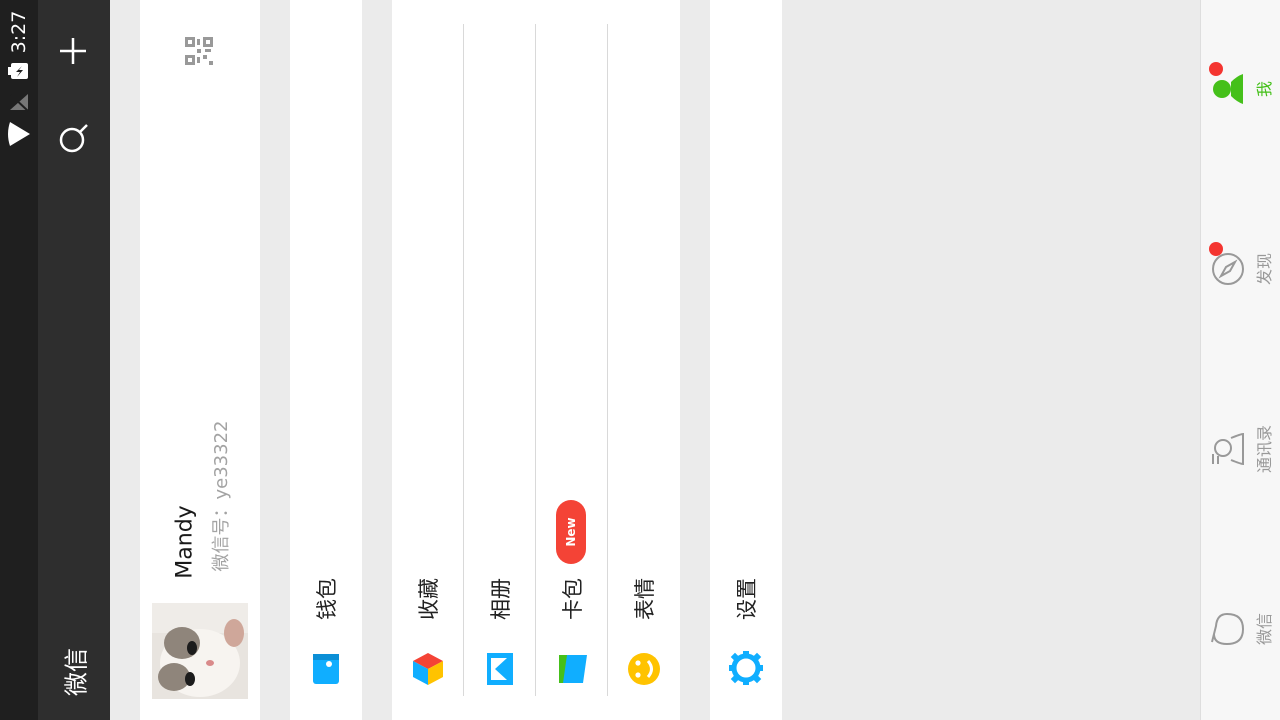 The image size is (1280, 720). Describe the element at coordinates (326, 669) in the screenshot. I see `wallet-icon` at that location.